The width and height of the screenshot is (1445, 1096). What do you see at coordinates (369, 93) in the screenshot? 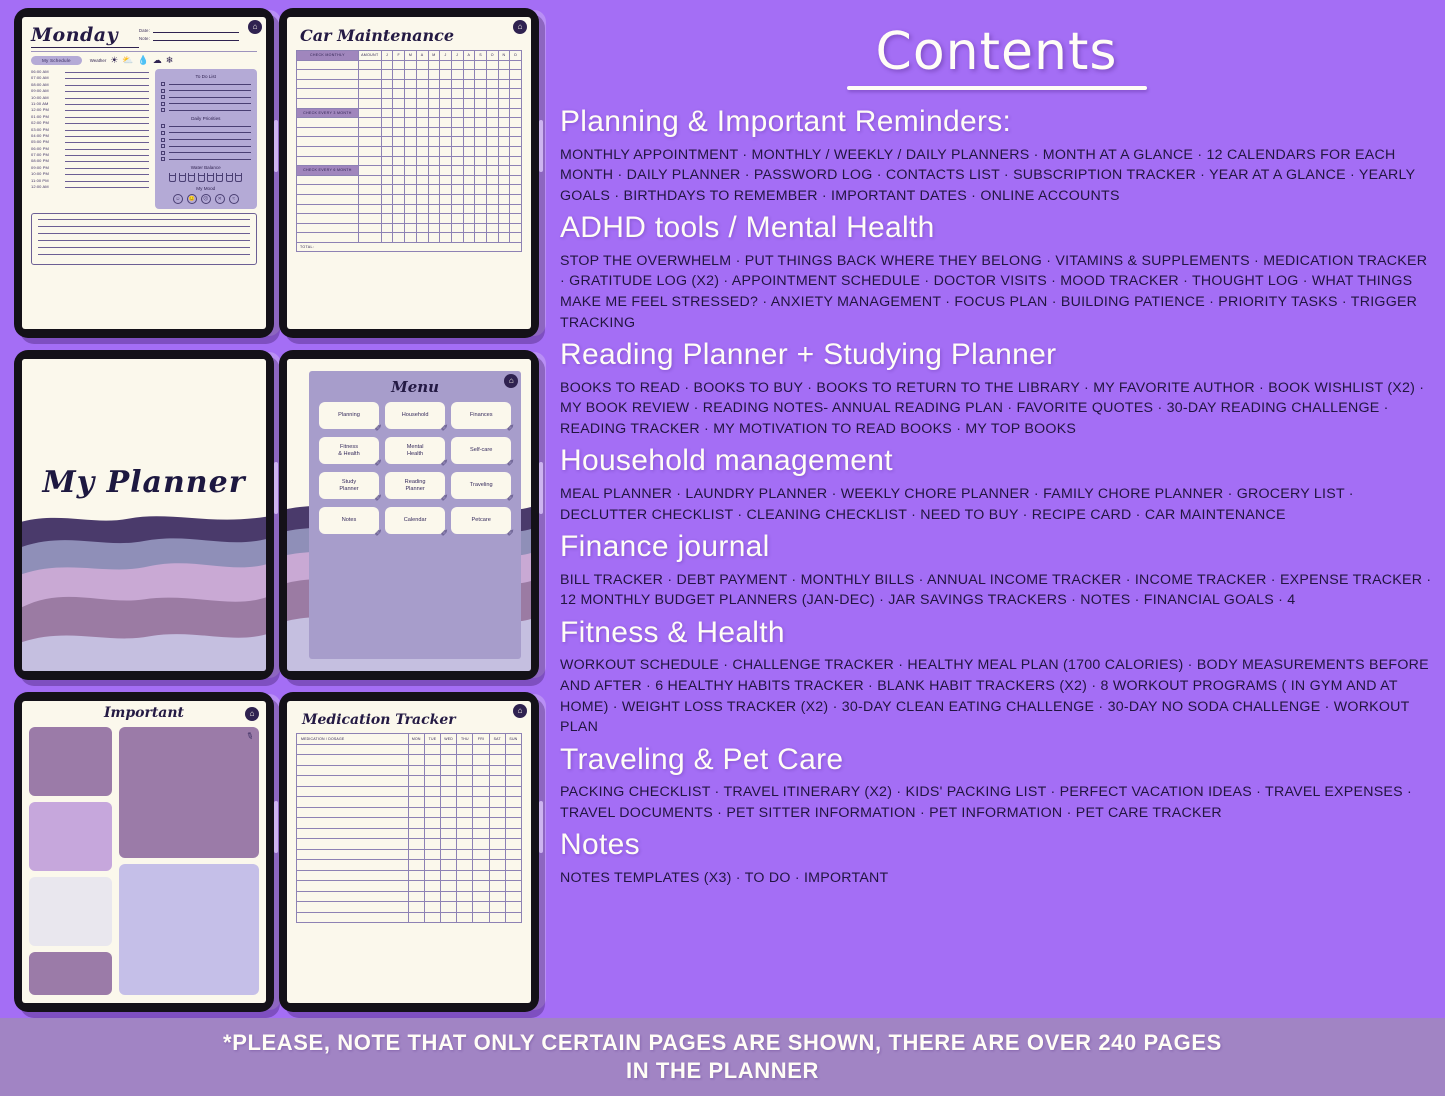
I see `amount-cell` at bounding box center [369, 93].